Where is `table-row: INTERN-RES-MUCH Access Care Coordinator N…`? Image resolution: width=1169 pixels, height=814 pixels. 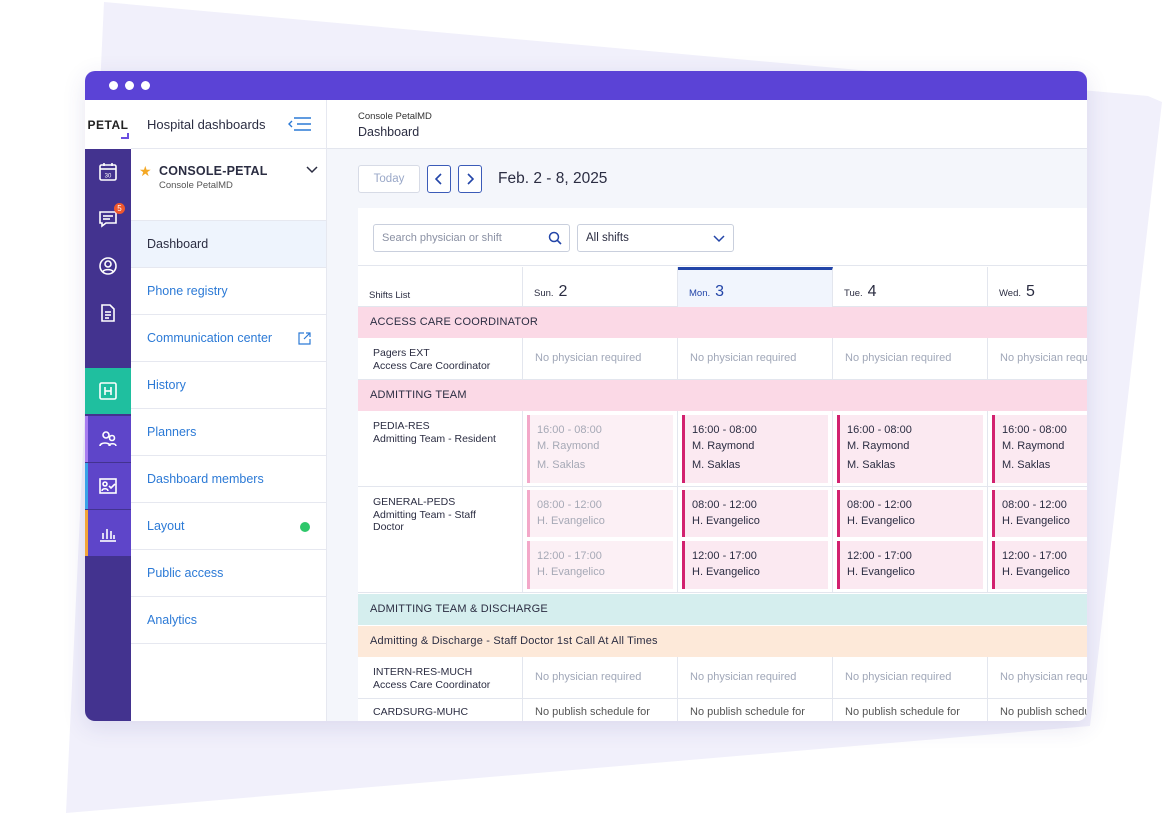 table-row: INTERN-RES-MUCH Access Care Coordinator N… is located at coordinates (722, 678).